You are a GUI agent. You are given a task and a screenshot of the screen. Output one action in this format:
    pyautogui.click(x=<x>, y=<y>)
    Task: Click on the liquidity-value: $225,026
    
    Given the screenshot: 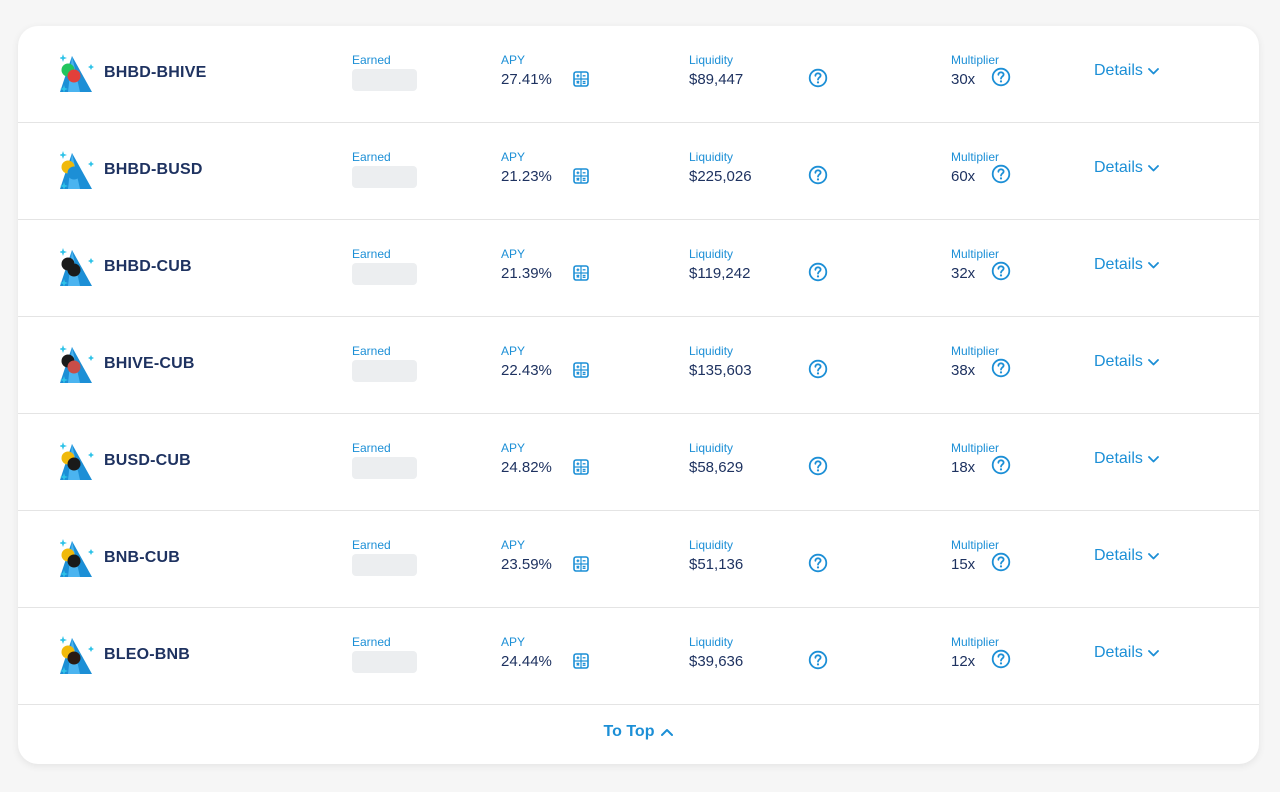 What is the action you would take?
    pyautogui.click(x=720, y=176)
    